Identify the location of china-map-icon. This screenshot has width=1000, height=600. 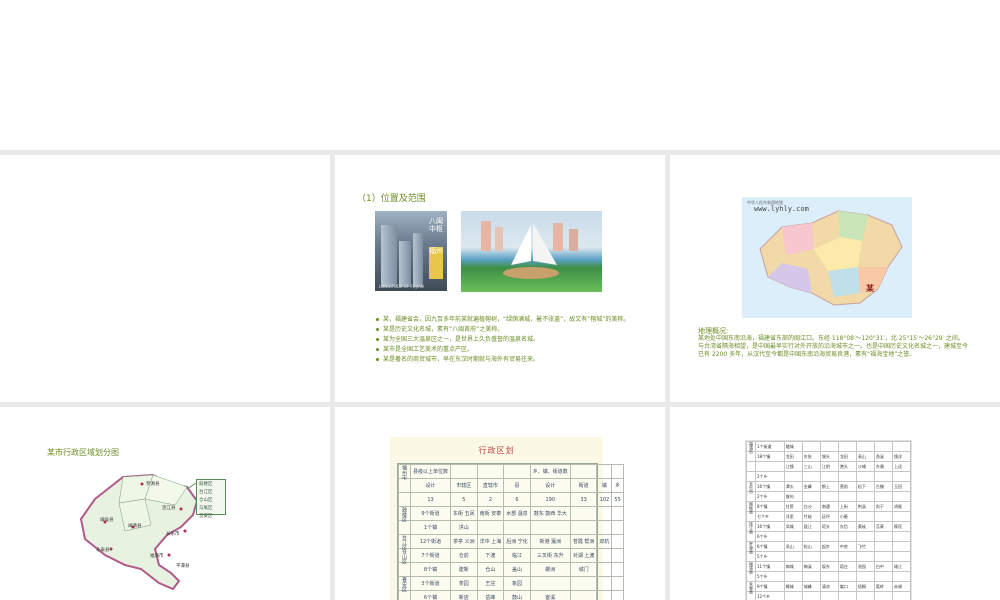
(831, 258).